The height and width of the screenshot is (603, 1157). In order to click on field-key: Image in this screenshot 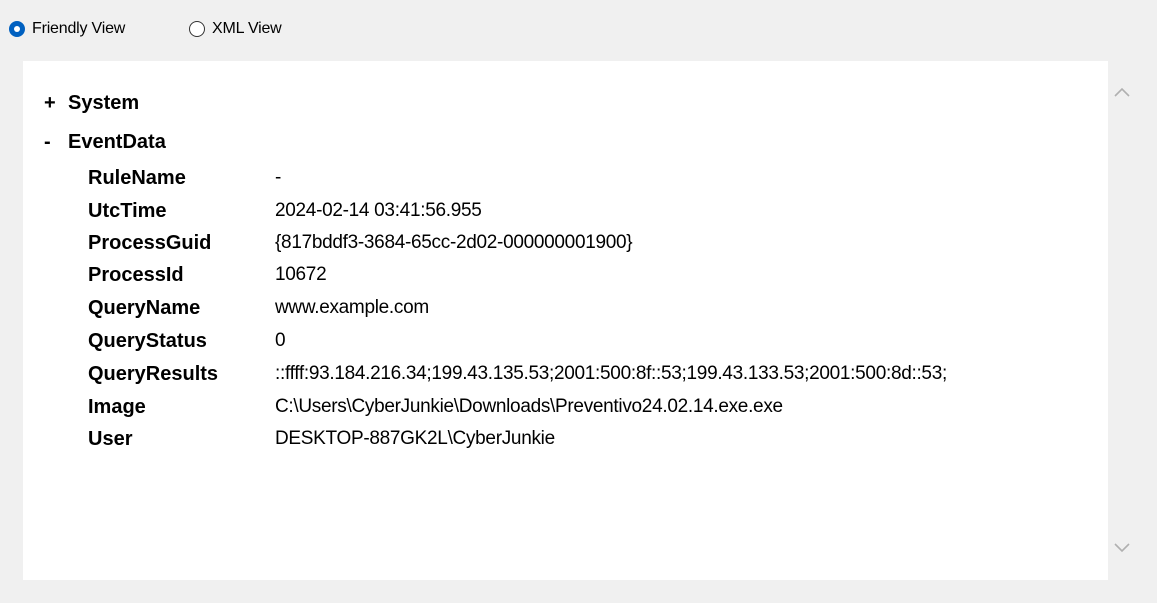, I will do `click(117, 406)`.